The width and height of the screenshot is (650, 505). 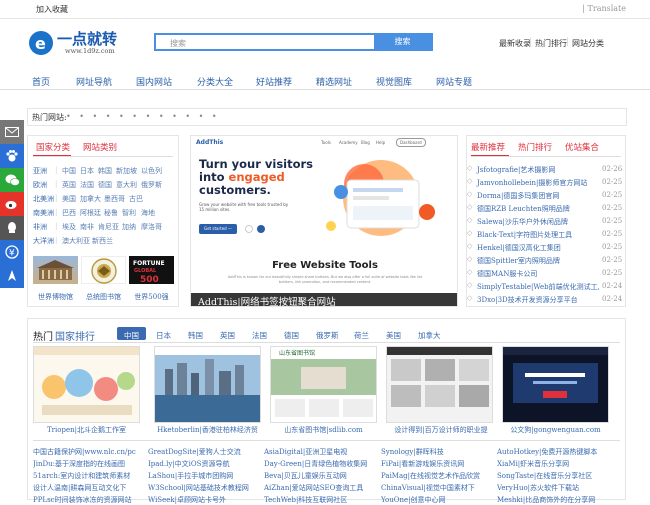 I want to click on region-oceania: 大洋洲, so click(x=43, y=241).